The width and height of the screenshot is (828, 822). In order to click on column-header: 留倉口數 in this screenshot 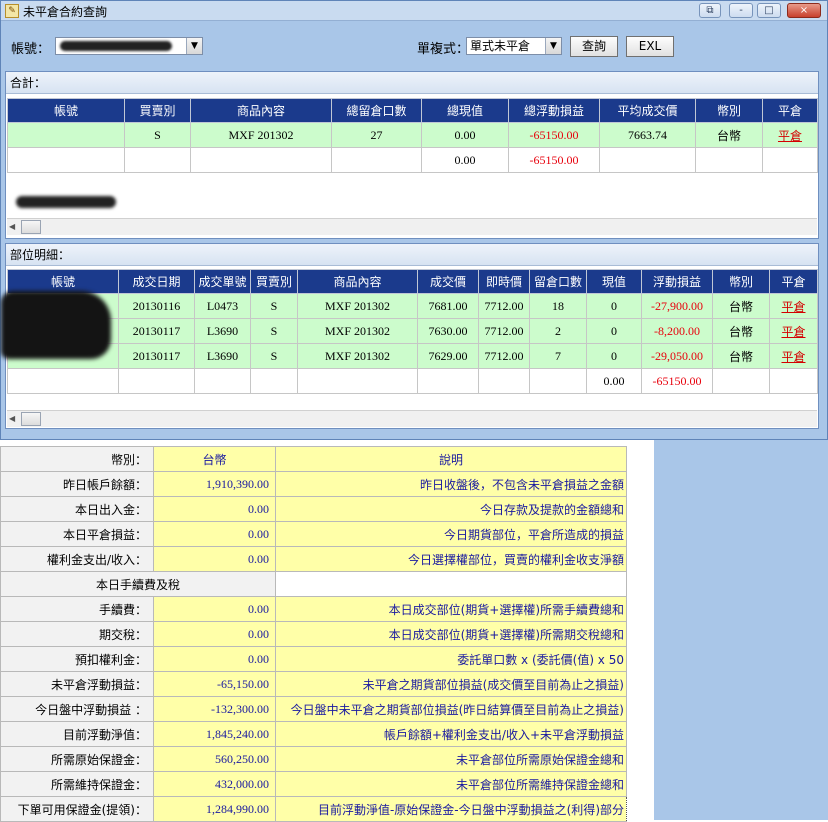, I will do `click(558, 281)`.